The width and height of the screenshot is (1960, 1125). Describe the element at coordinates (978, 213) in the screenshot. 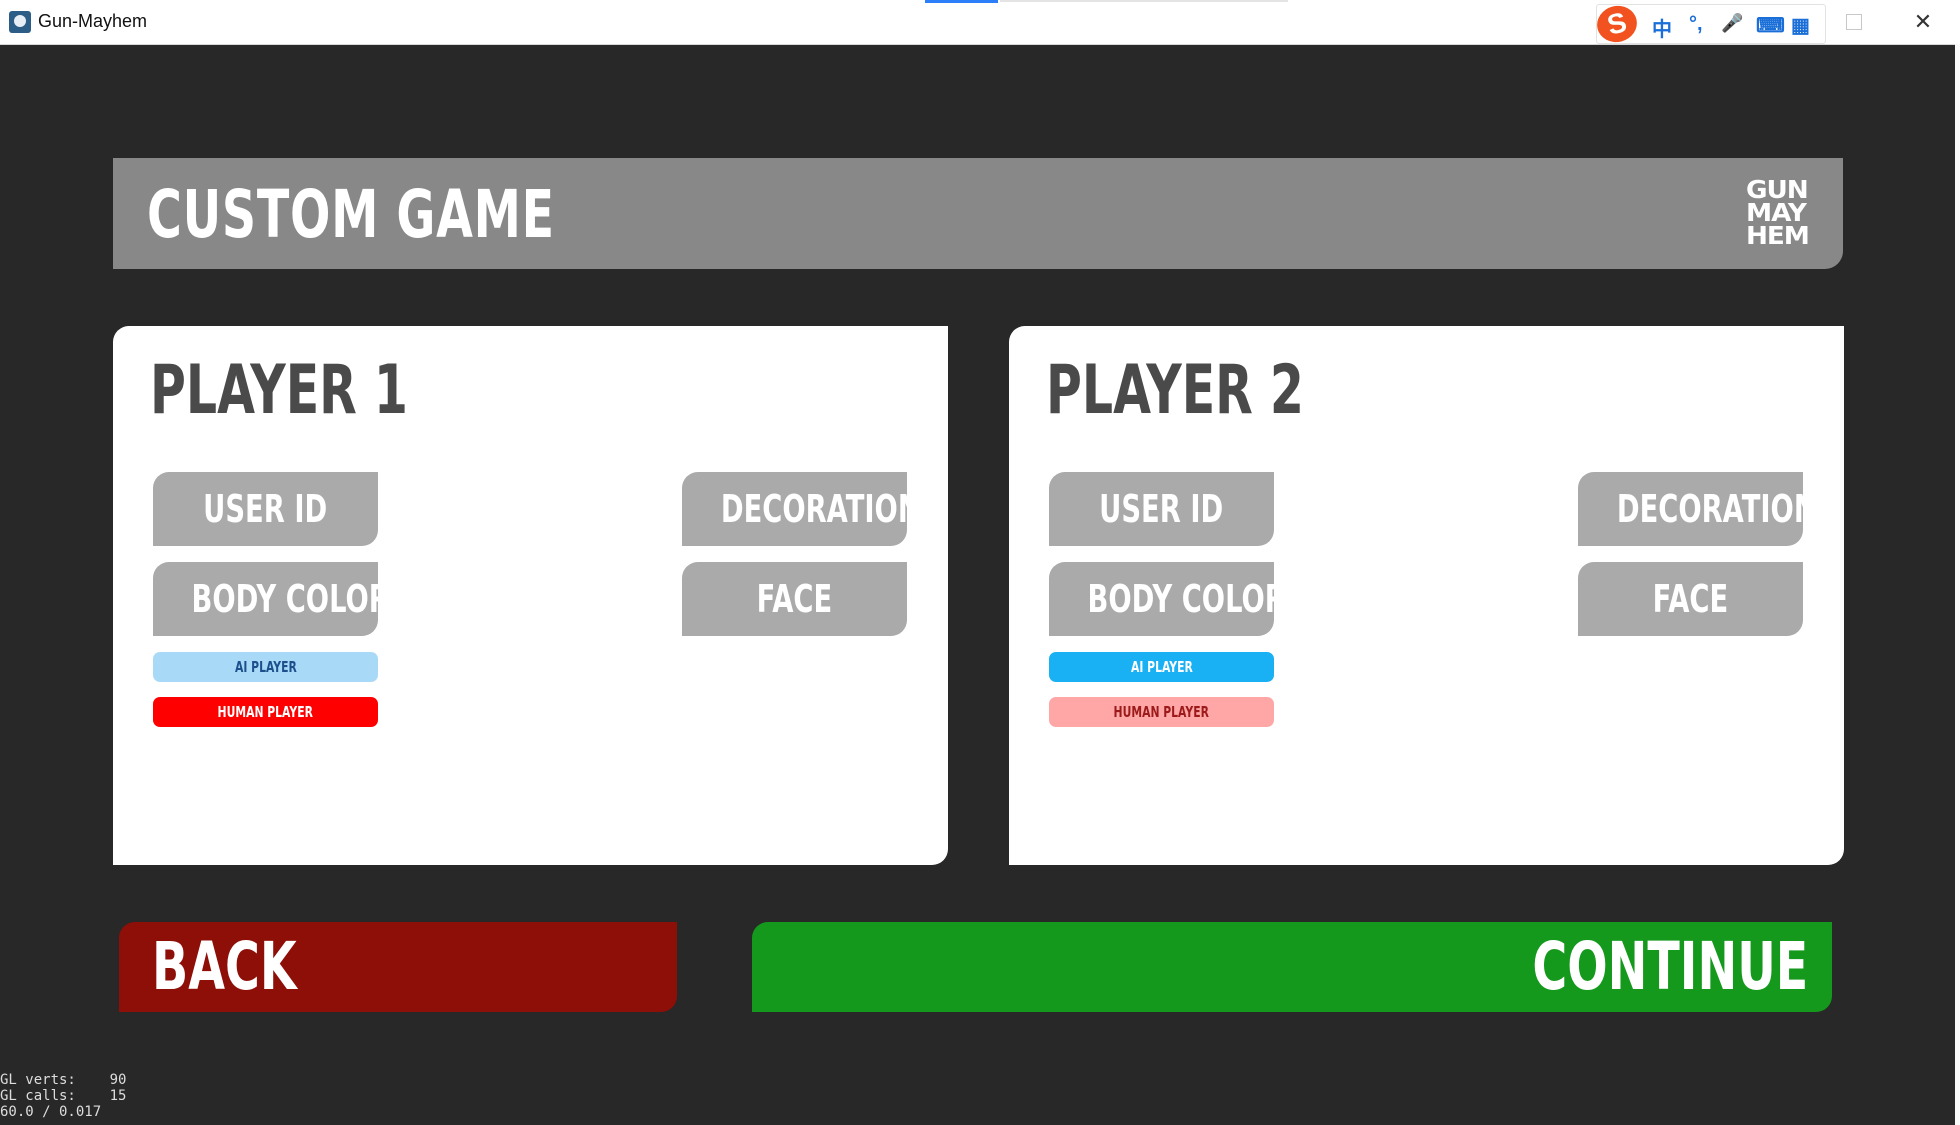

I see `header-banner: CUSTOM GAME GUN MAY HEM` at that location.